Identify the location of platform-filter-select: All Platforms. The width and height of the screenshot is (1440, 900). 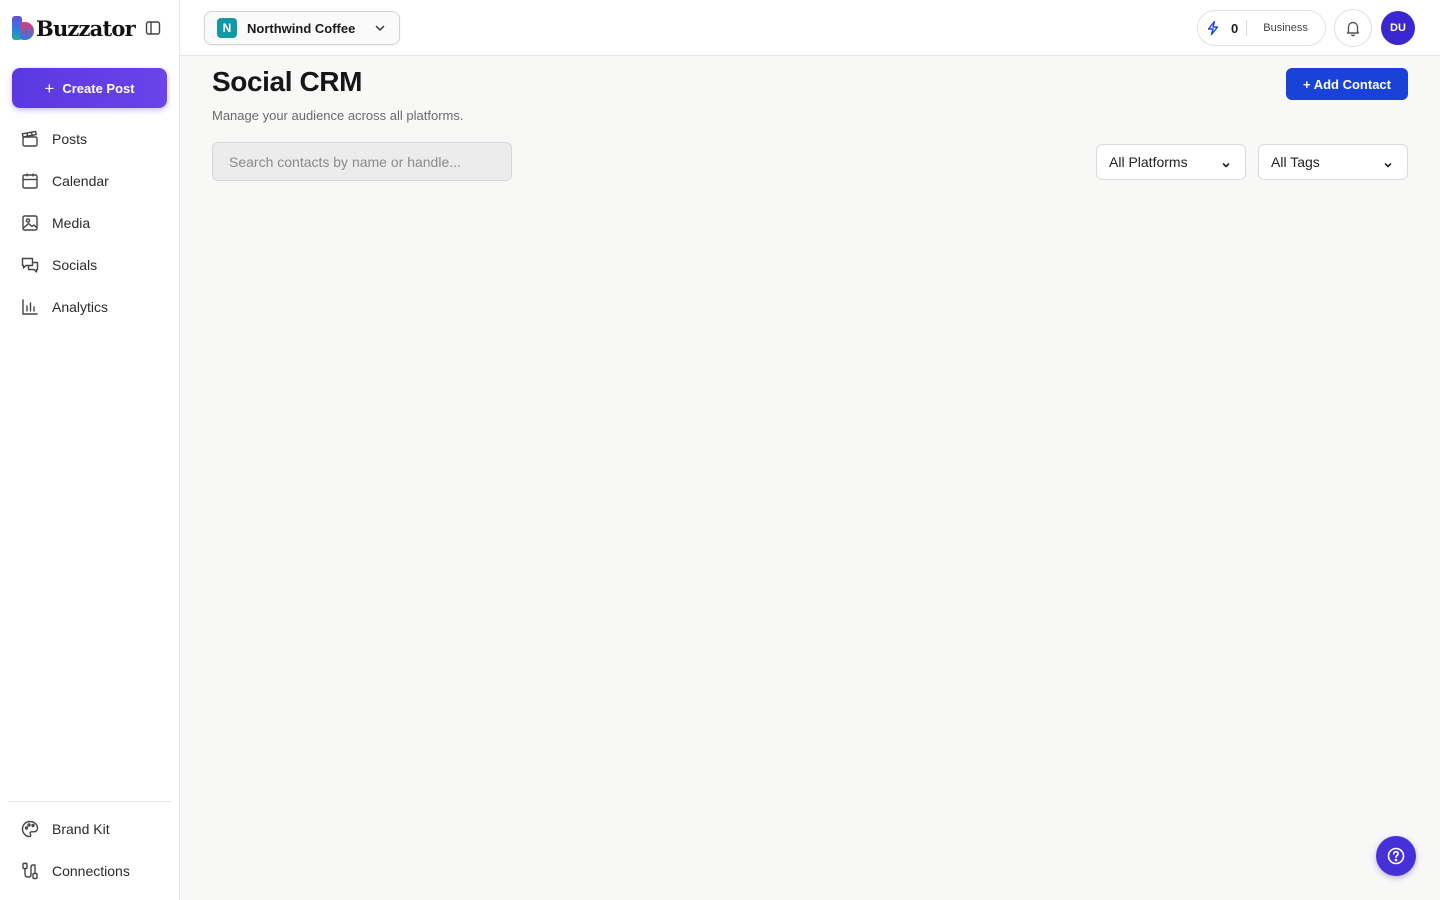
(1171, 162).